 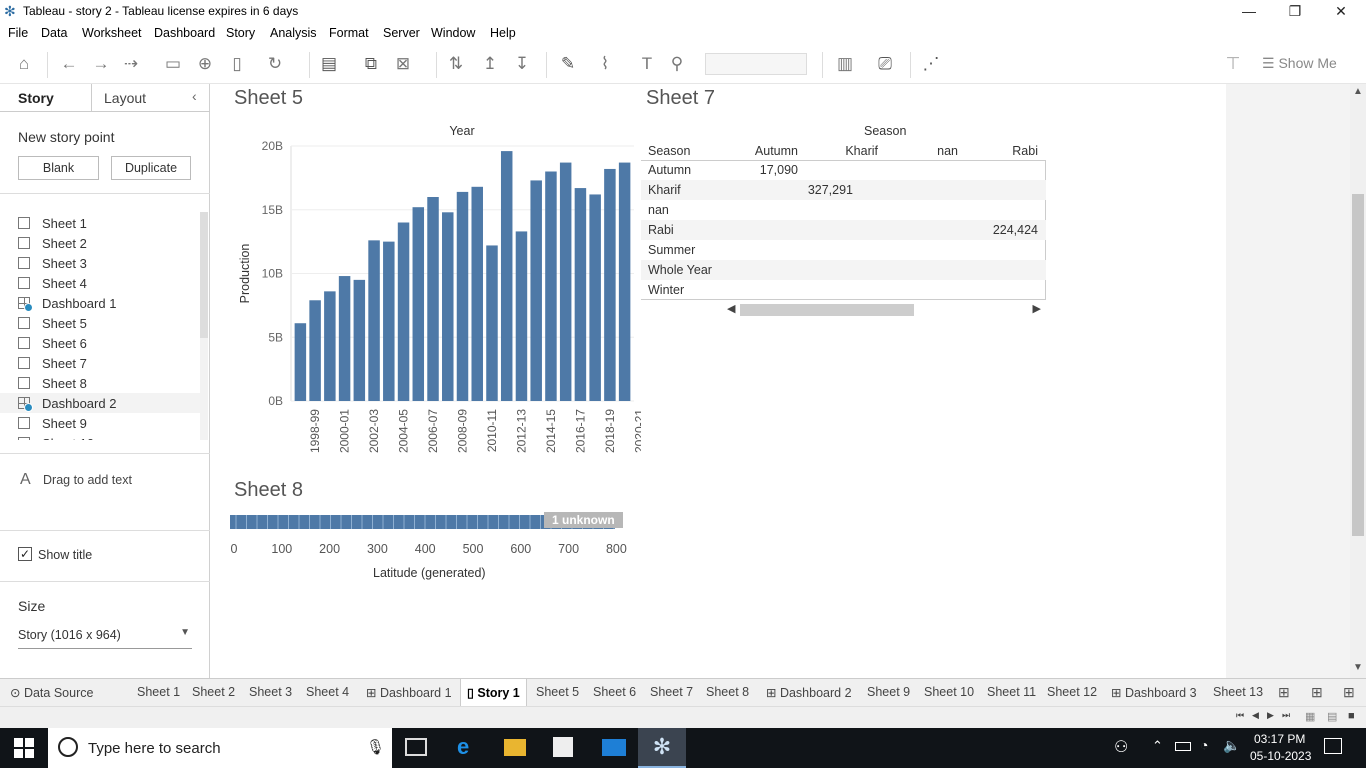 I want to click on bottom-tab: Sheet 11, so click(x=1011, y=692).